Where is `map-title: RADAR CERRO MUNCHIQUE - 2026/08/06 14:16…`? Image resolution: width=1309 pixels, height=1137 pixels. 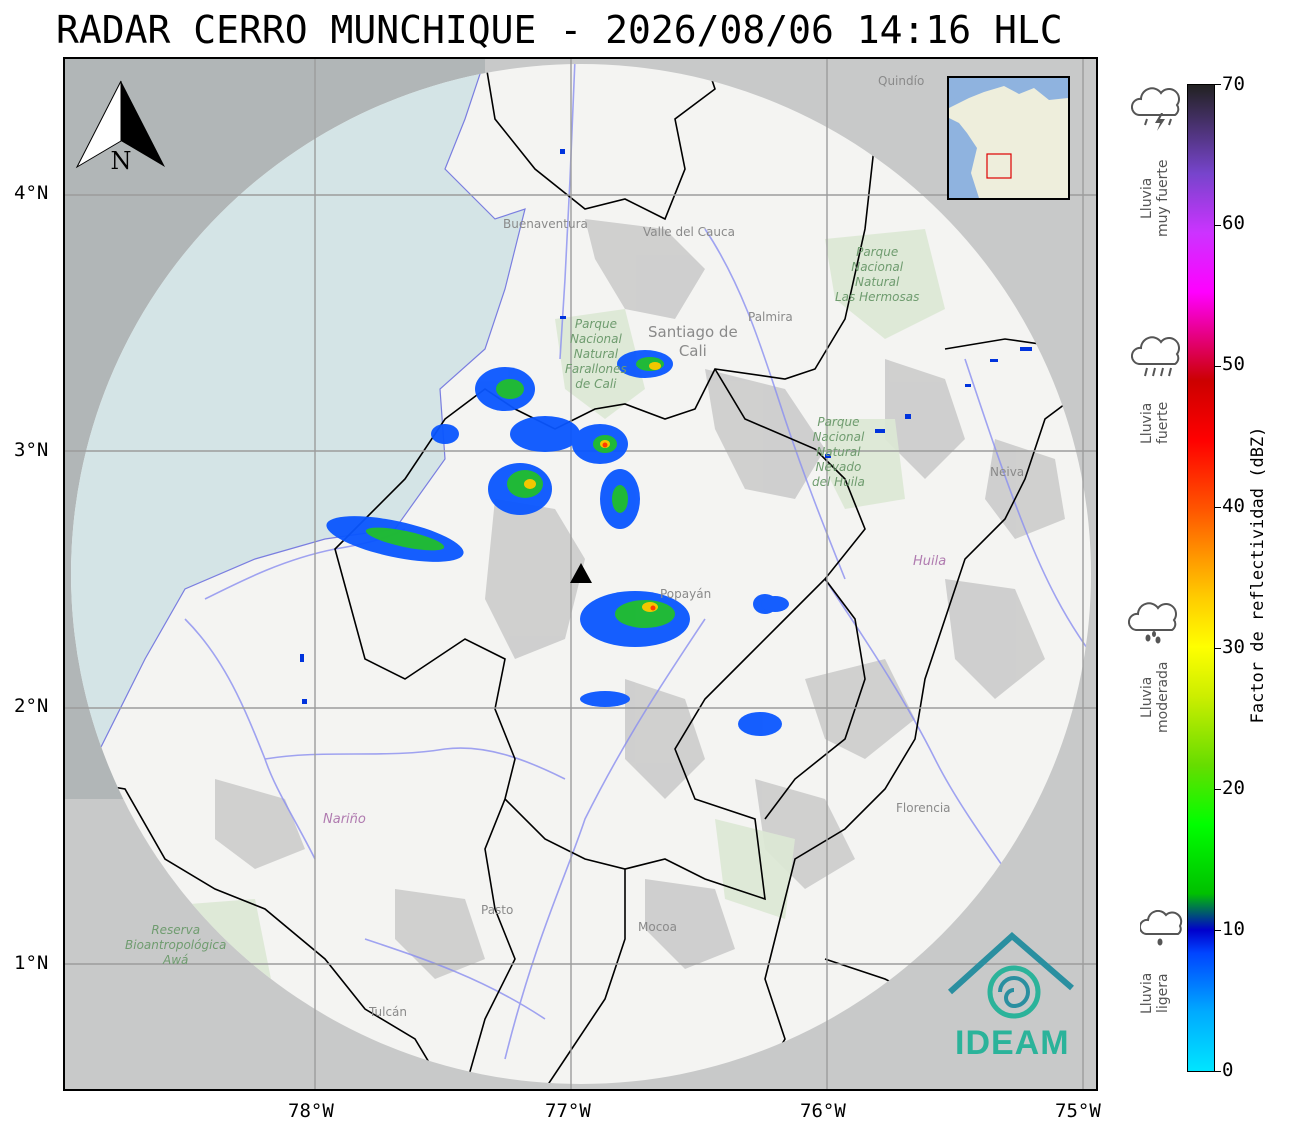 map-title: RADAR CERRO MUNCHIQUE - 2026/08/06 14:16… is located at coordinates (559, 30).